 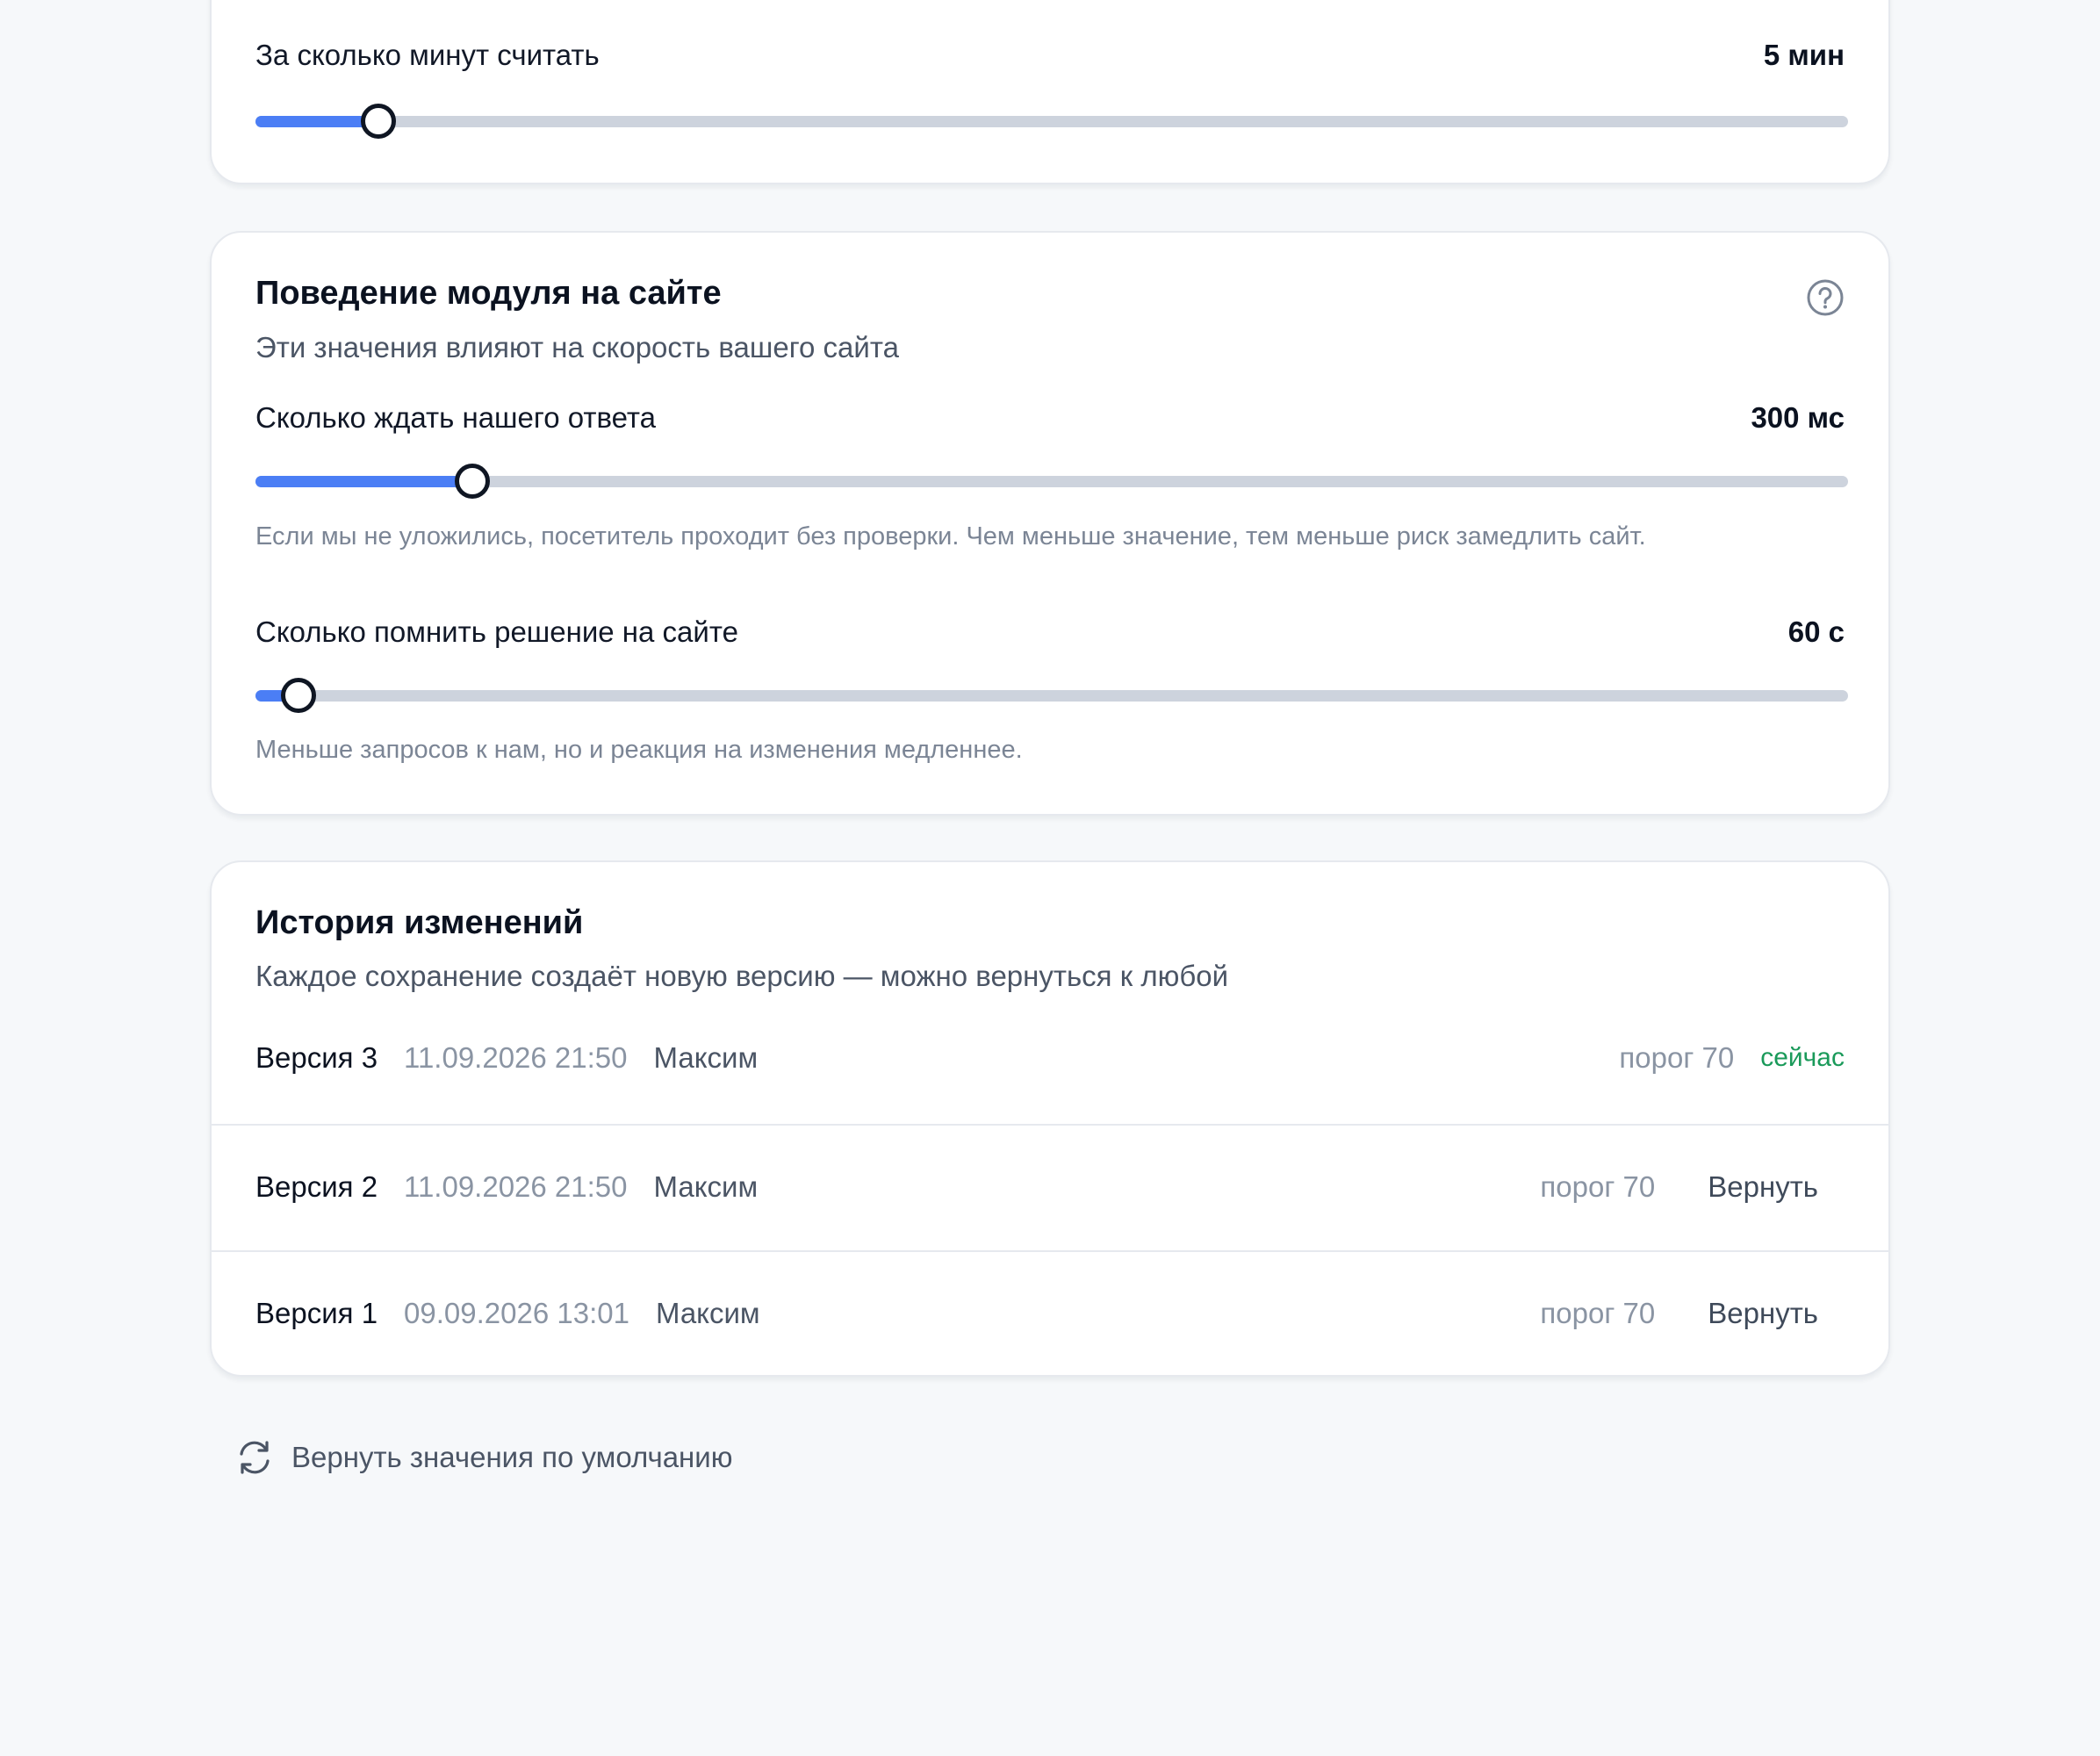 What do you see at coordinates (419, 922) in the screenshot?
I see `history-title: История изменений` at bounding box center [419, 922].